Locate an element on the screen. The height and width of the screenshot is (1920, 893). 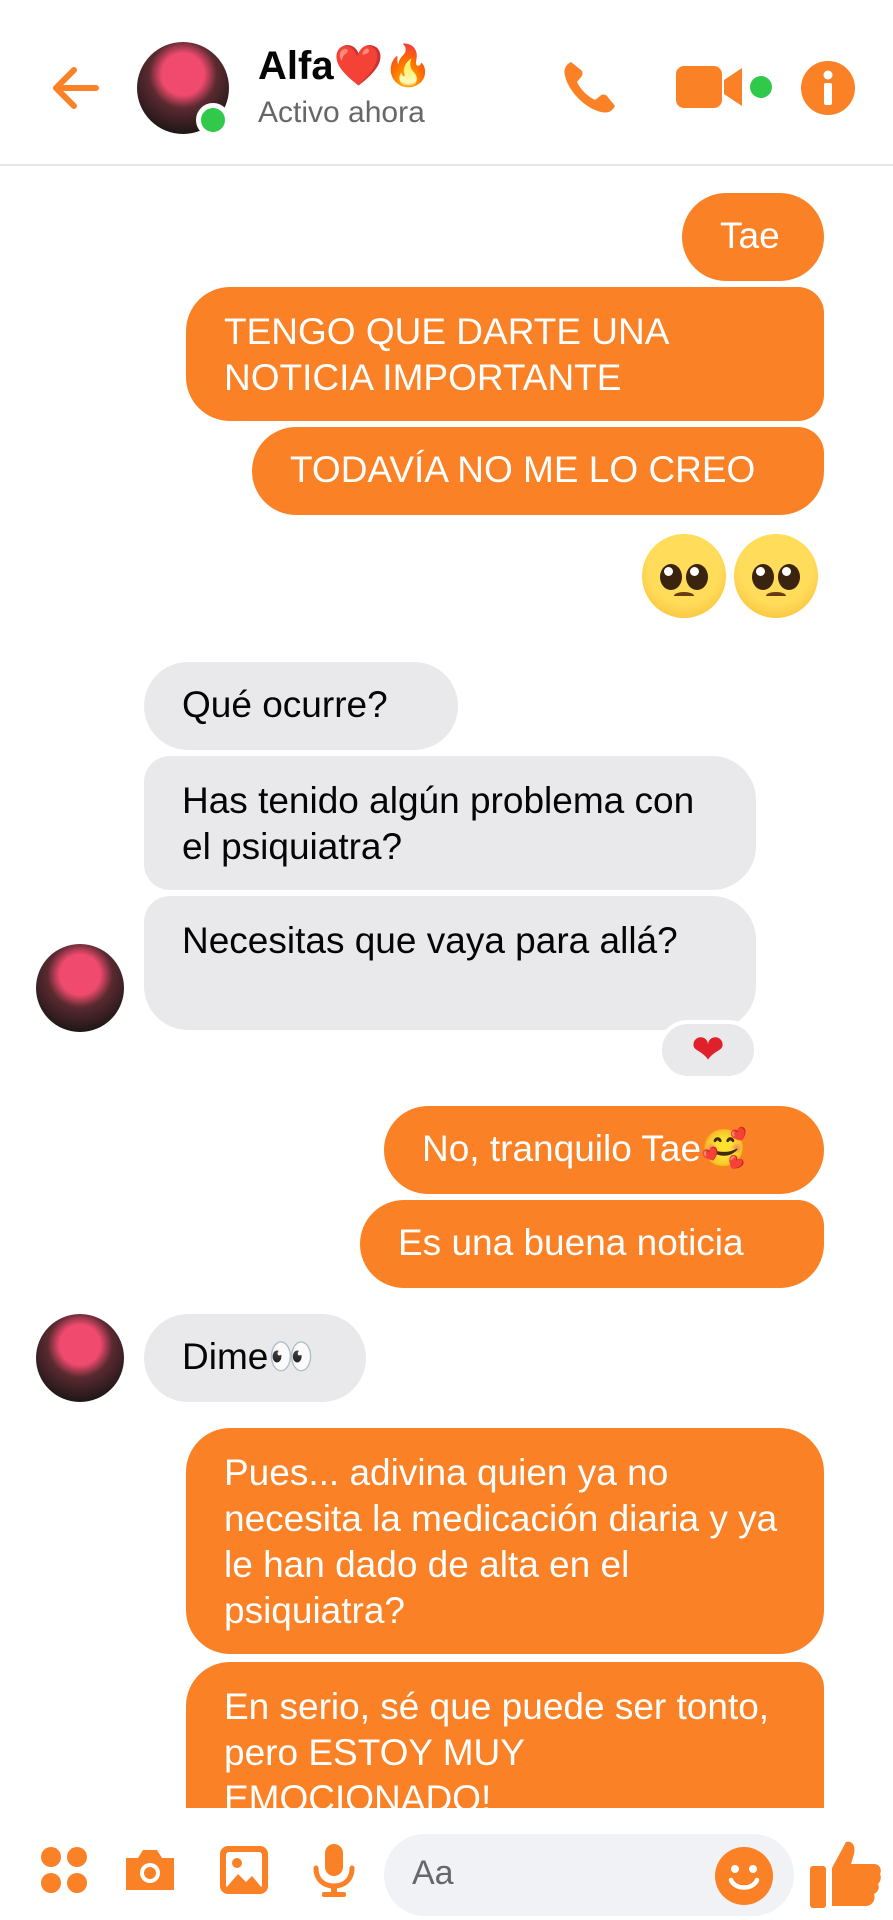
contact-status: Activo ahora is located at coordinates (341, 112).